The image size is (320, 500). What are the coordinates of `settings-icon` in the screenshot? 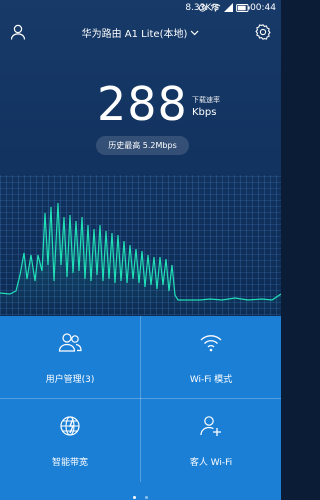 It's located at (263, 32).